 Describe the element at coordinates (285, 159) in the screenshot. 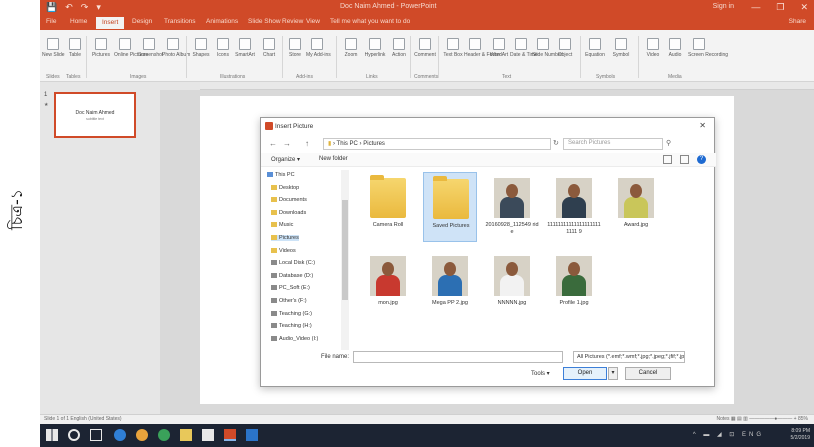

I see `organize-button: Organize ▾` at that location.